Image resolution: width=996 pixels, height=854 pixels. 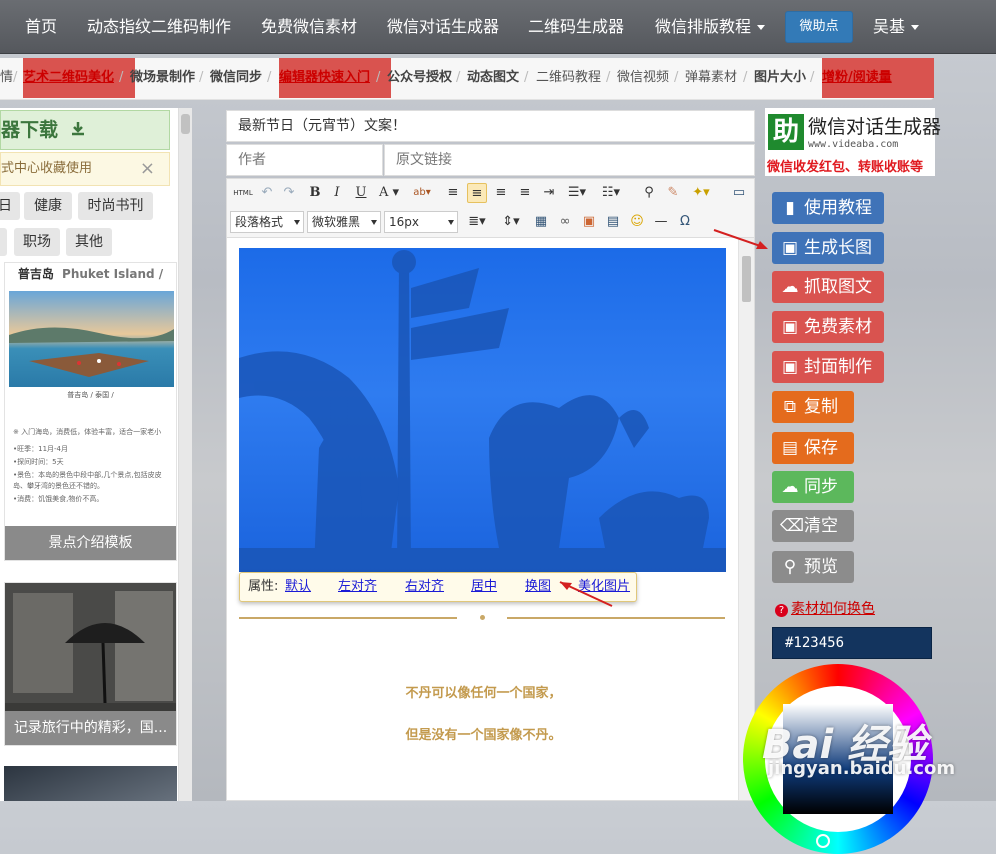 I want to click on source-link-input: 原文链接, so click(x=569, y=160).